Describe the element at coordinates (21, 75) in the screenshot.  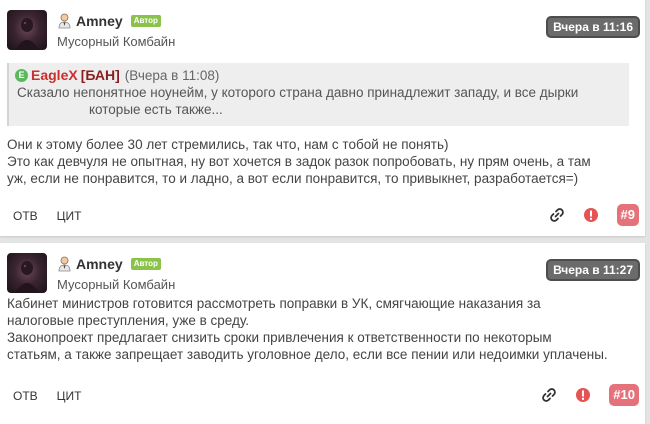
I see `e-icon: E` at that location.